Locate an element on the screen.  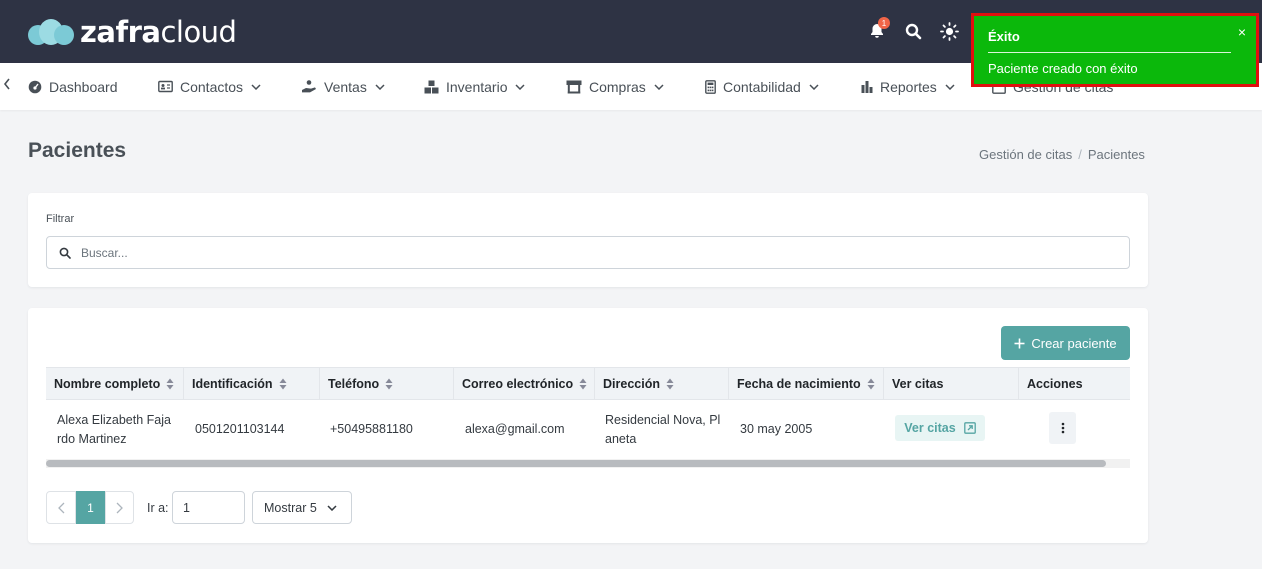
column-label: Correo electrónico is located at coordinates (518, 384).